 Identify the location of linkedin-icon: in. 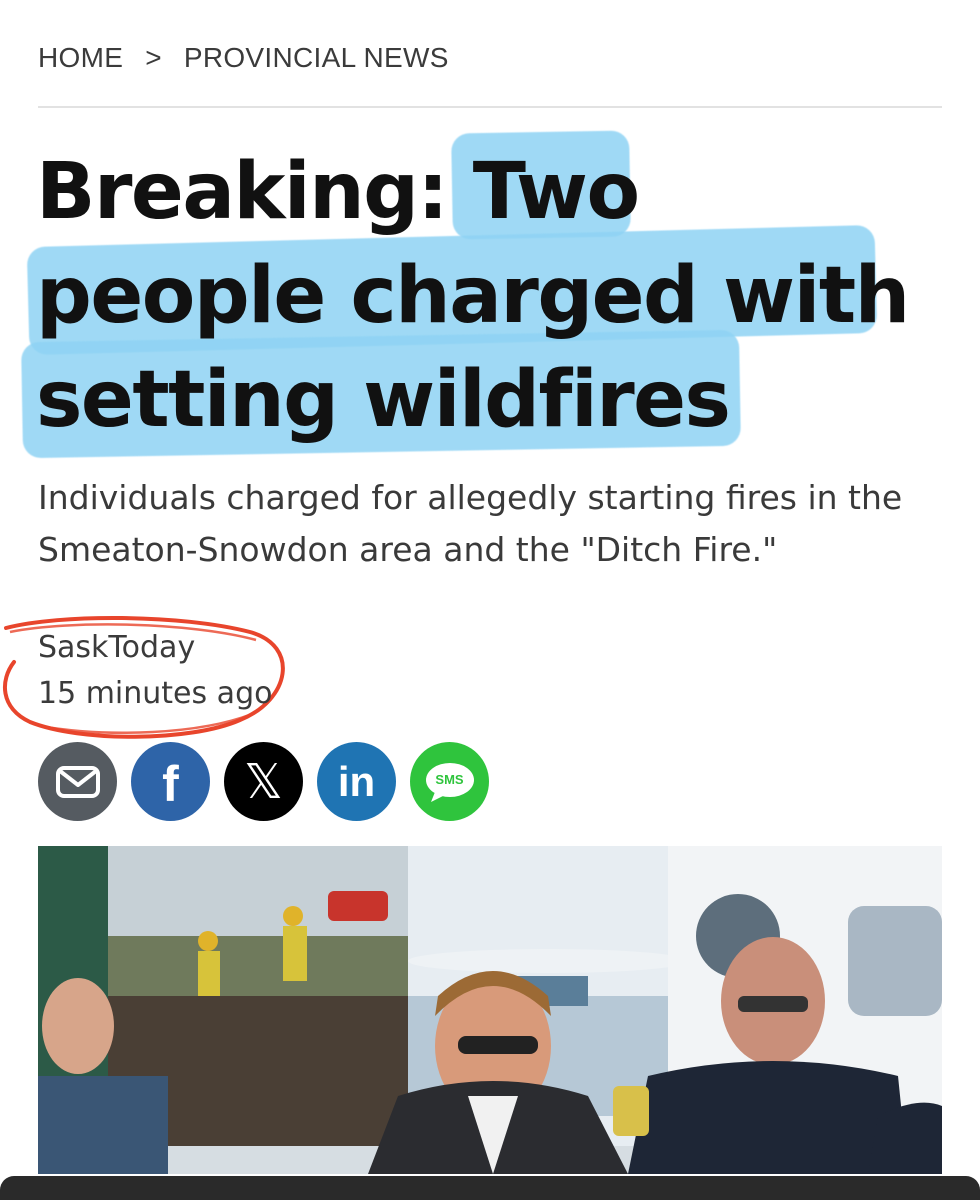
(356, 781).